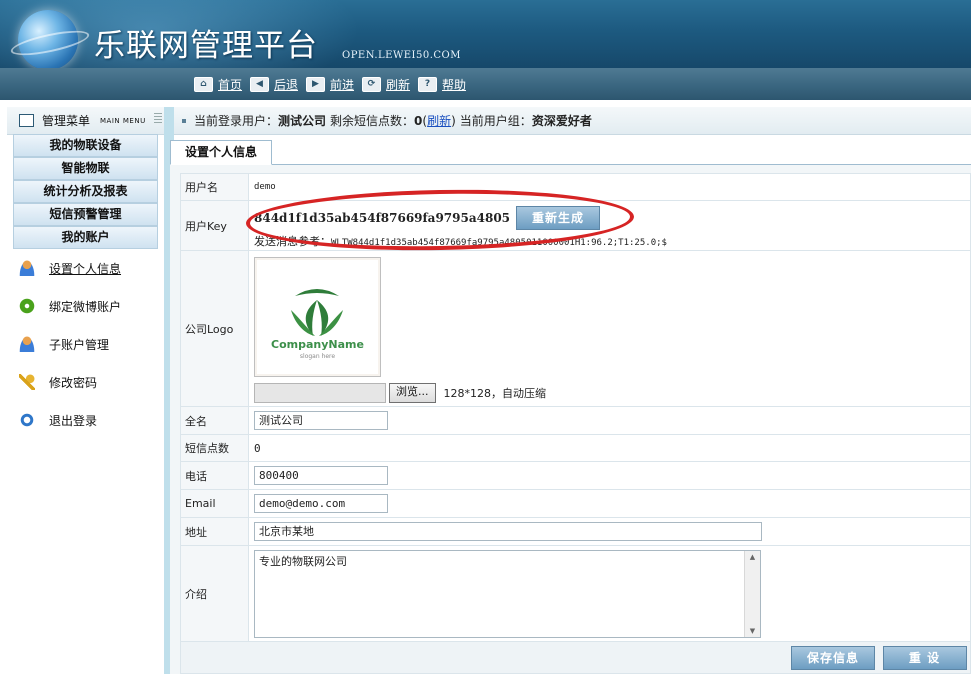 This screenshot has height=674, width=971. I want to click on nav-home: ⌂ 首页, so click(218, 84).